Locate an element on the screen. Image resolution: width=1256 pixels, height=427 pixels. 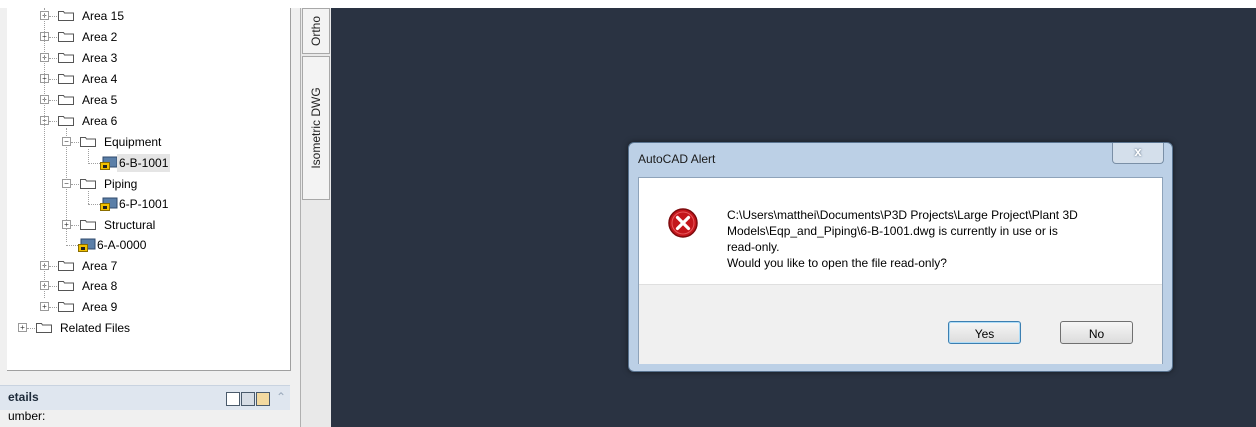
tree-item-area-2: + Area 2 is located at coordinates (147, 37).